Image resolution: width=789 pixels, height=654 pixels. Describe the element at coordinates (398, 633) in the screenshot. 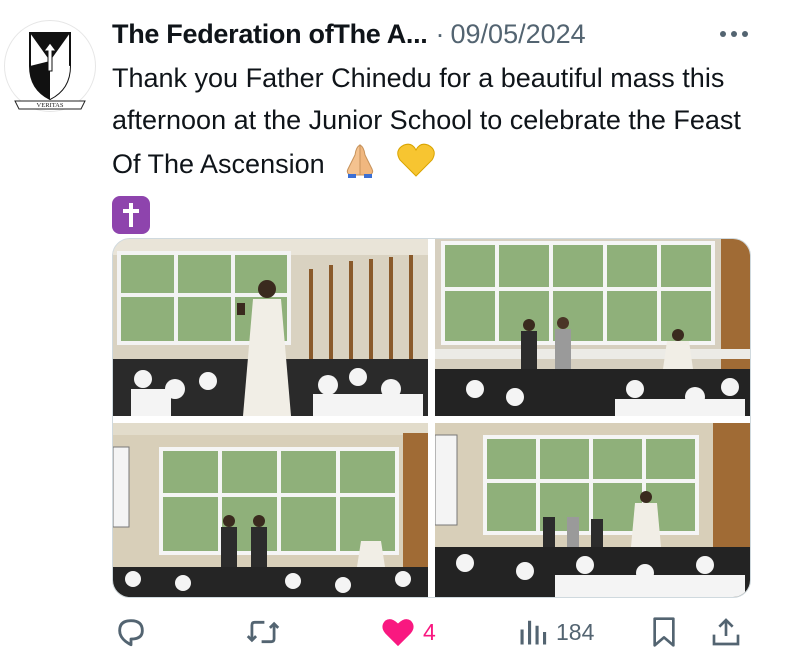

I see `heart-icon` at that location.